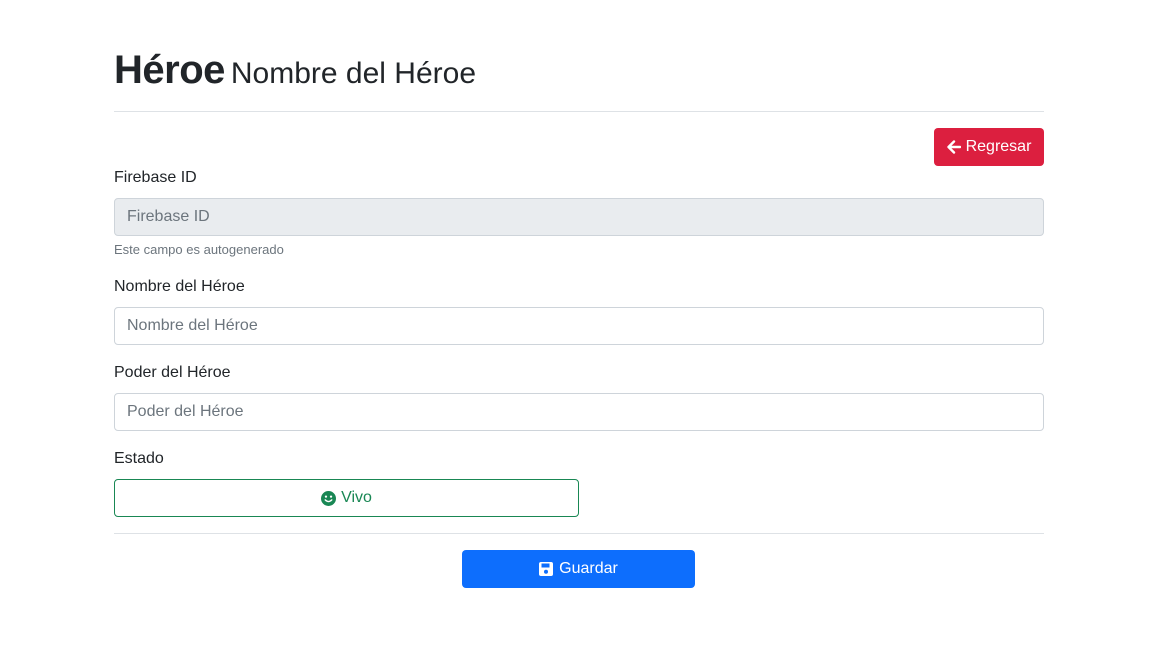  What do you see at coordinates (579, 217) in the screenshot?
I see `firebase-id-input` at bounding box center [579, 217].